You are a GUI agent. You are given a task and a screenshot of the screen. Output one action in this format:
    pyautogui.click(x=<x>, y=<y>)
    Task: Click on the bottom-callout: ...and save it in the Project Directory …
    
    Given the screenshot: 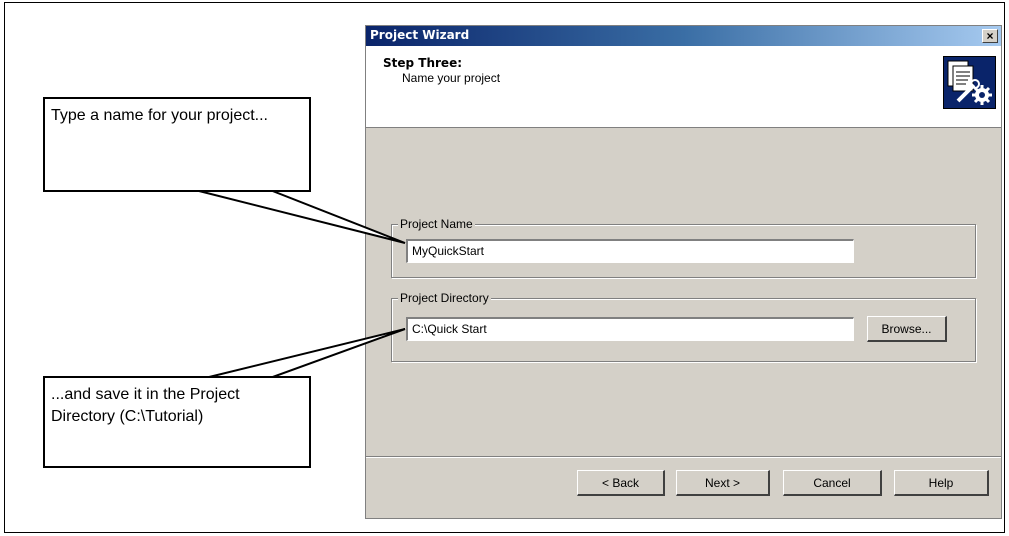 What is the action you would take?
    pyautogui.click(x=177, y=422)
    